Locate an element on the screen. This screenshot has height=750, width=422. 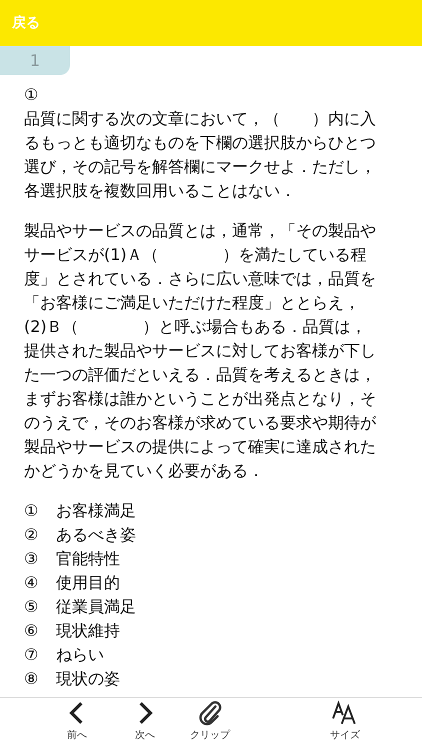
question-number: ① is located at coordinates (32, 95).